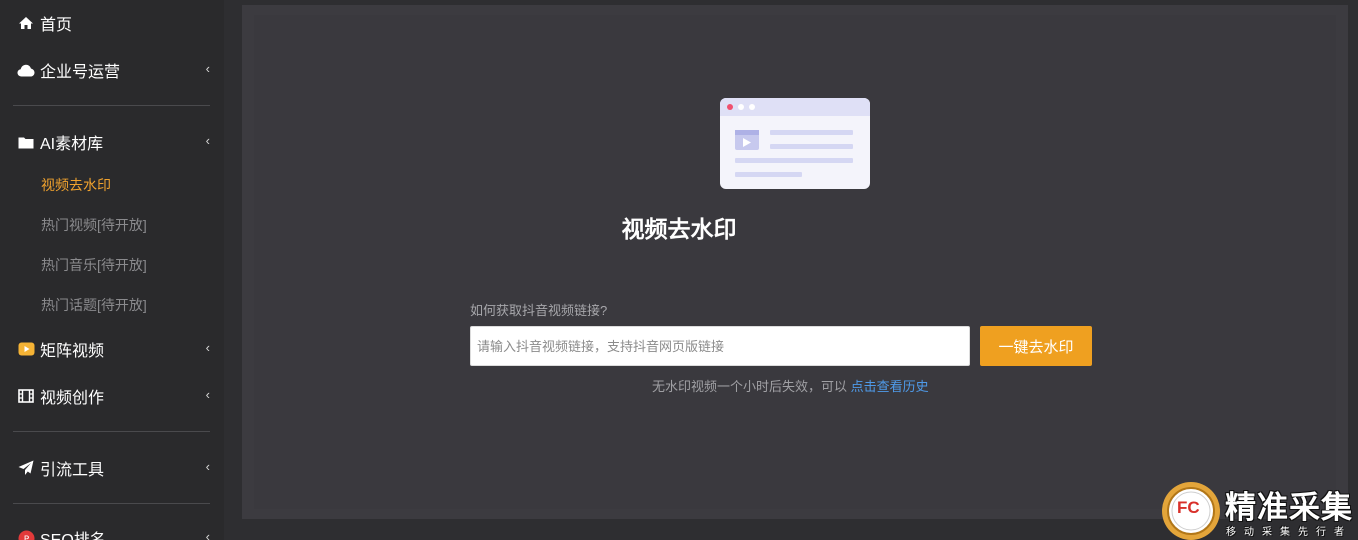 This screenshot has width=1358, height=540. I want to click on film-icon, so click(26, 396).